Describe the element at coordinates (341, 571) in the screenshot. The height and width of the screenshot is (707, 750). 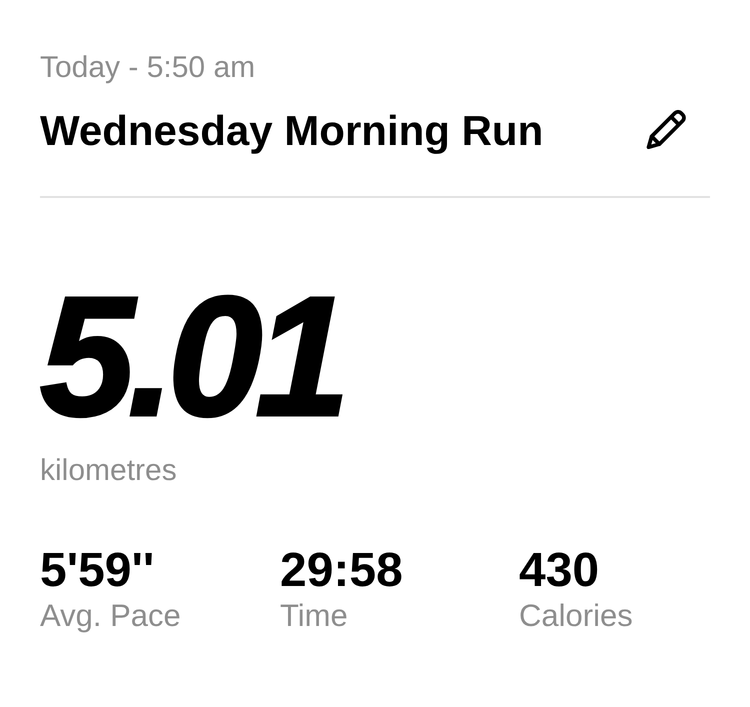
I see `stat-value: 29:58` at that location.